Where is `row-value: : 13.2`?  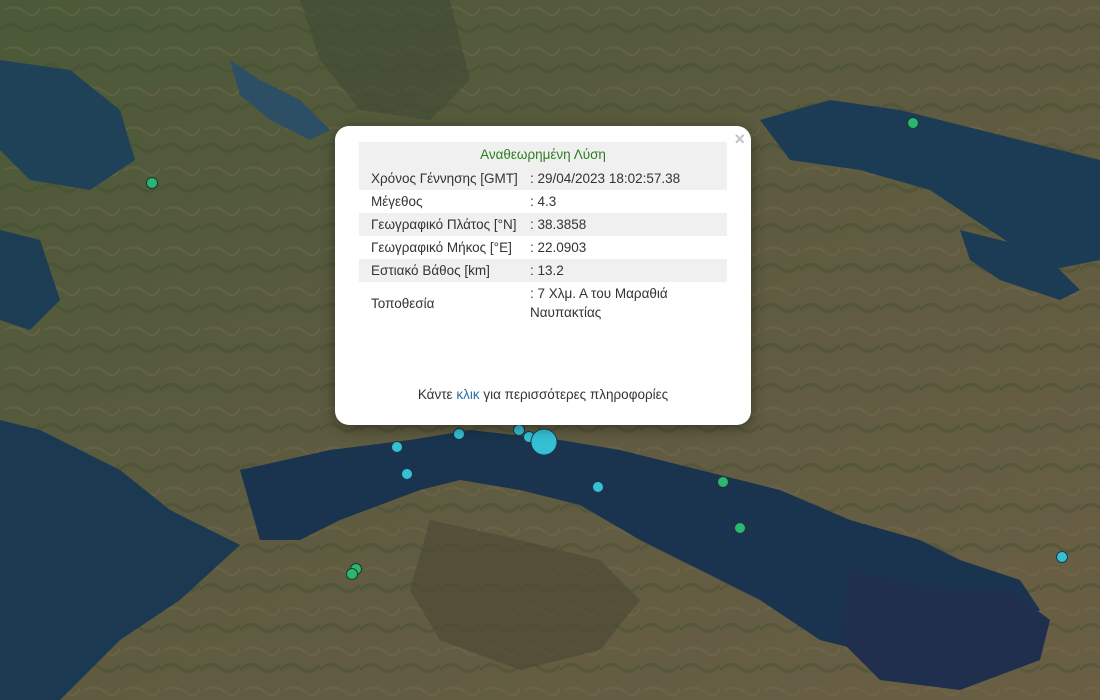 row-value: : 13.2 is located at coordinates (626, 270).